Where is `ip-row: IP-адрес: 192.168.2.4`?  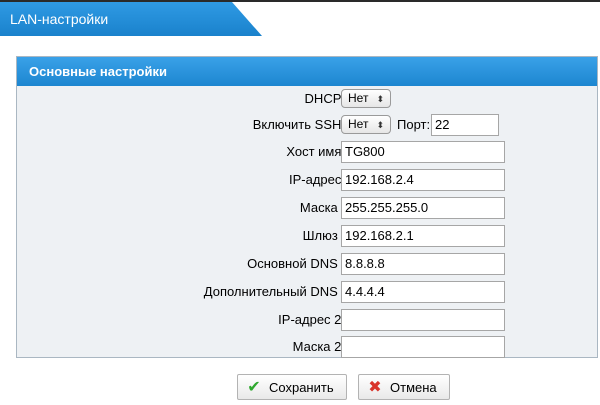 ip-row: IP-адрес: 192.168.2.4 is located at coordinates (307, 180).